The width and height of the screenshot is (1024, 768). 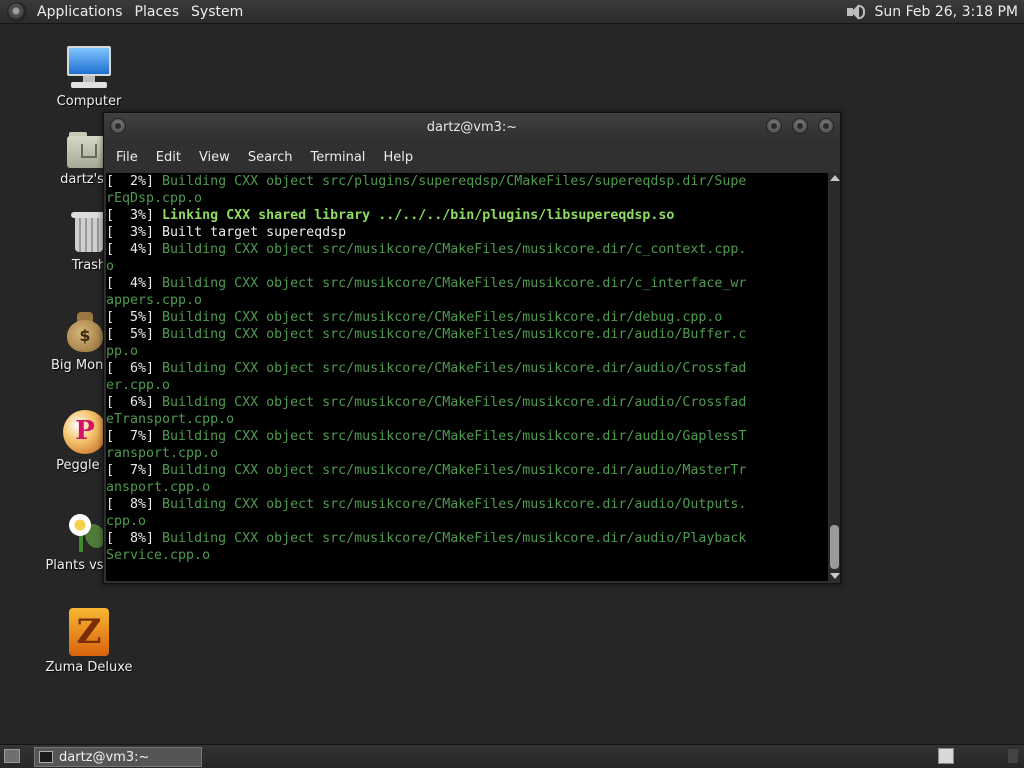 I want to click on window-title-bar: dartz@vm3:~, so click(x=472, y=128).